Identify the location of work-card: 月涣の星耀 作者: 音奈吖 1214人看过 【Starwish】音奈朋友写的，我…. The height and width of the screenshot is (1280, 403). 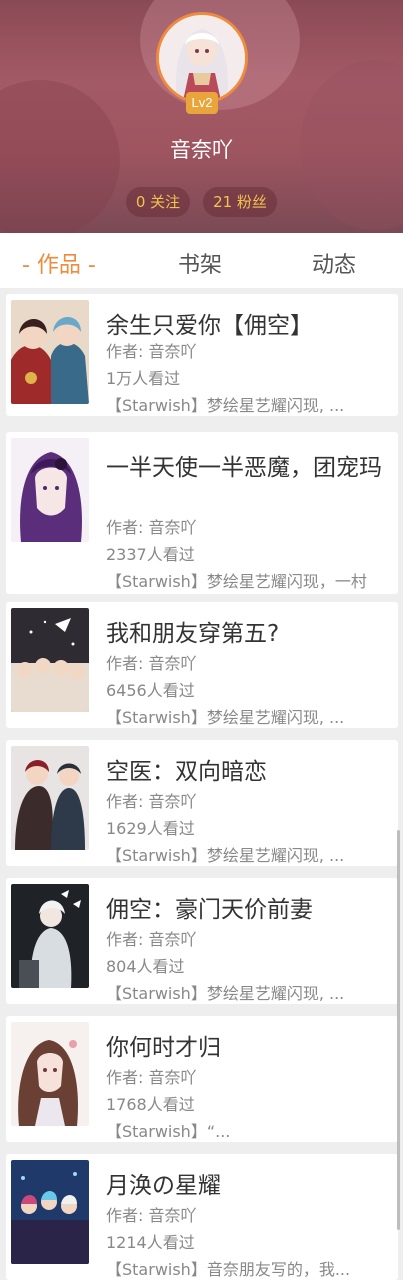
(202, 1217).